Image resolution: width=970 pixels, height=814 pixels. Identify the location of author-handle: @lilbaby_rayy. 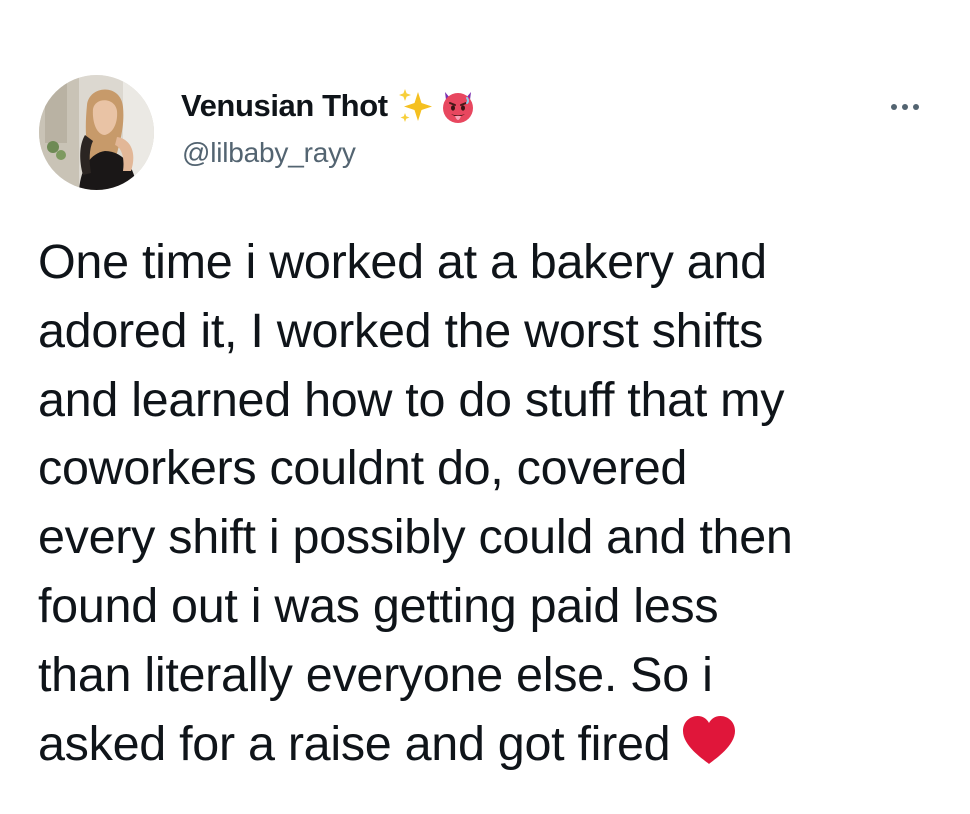
(269, 153).